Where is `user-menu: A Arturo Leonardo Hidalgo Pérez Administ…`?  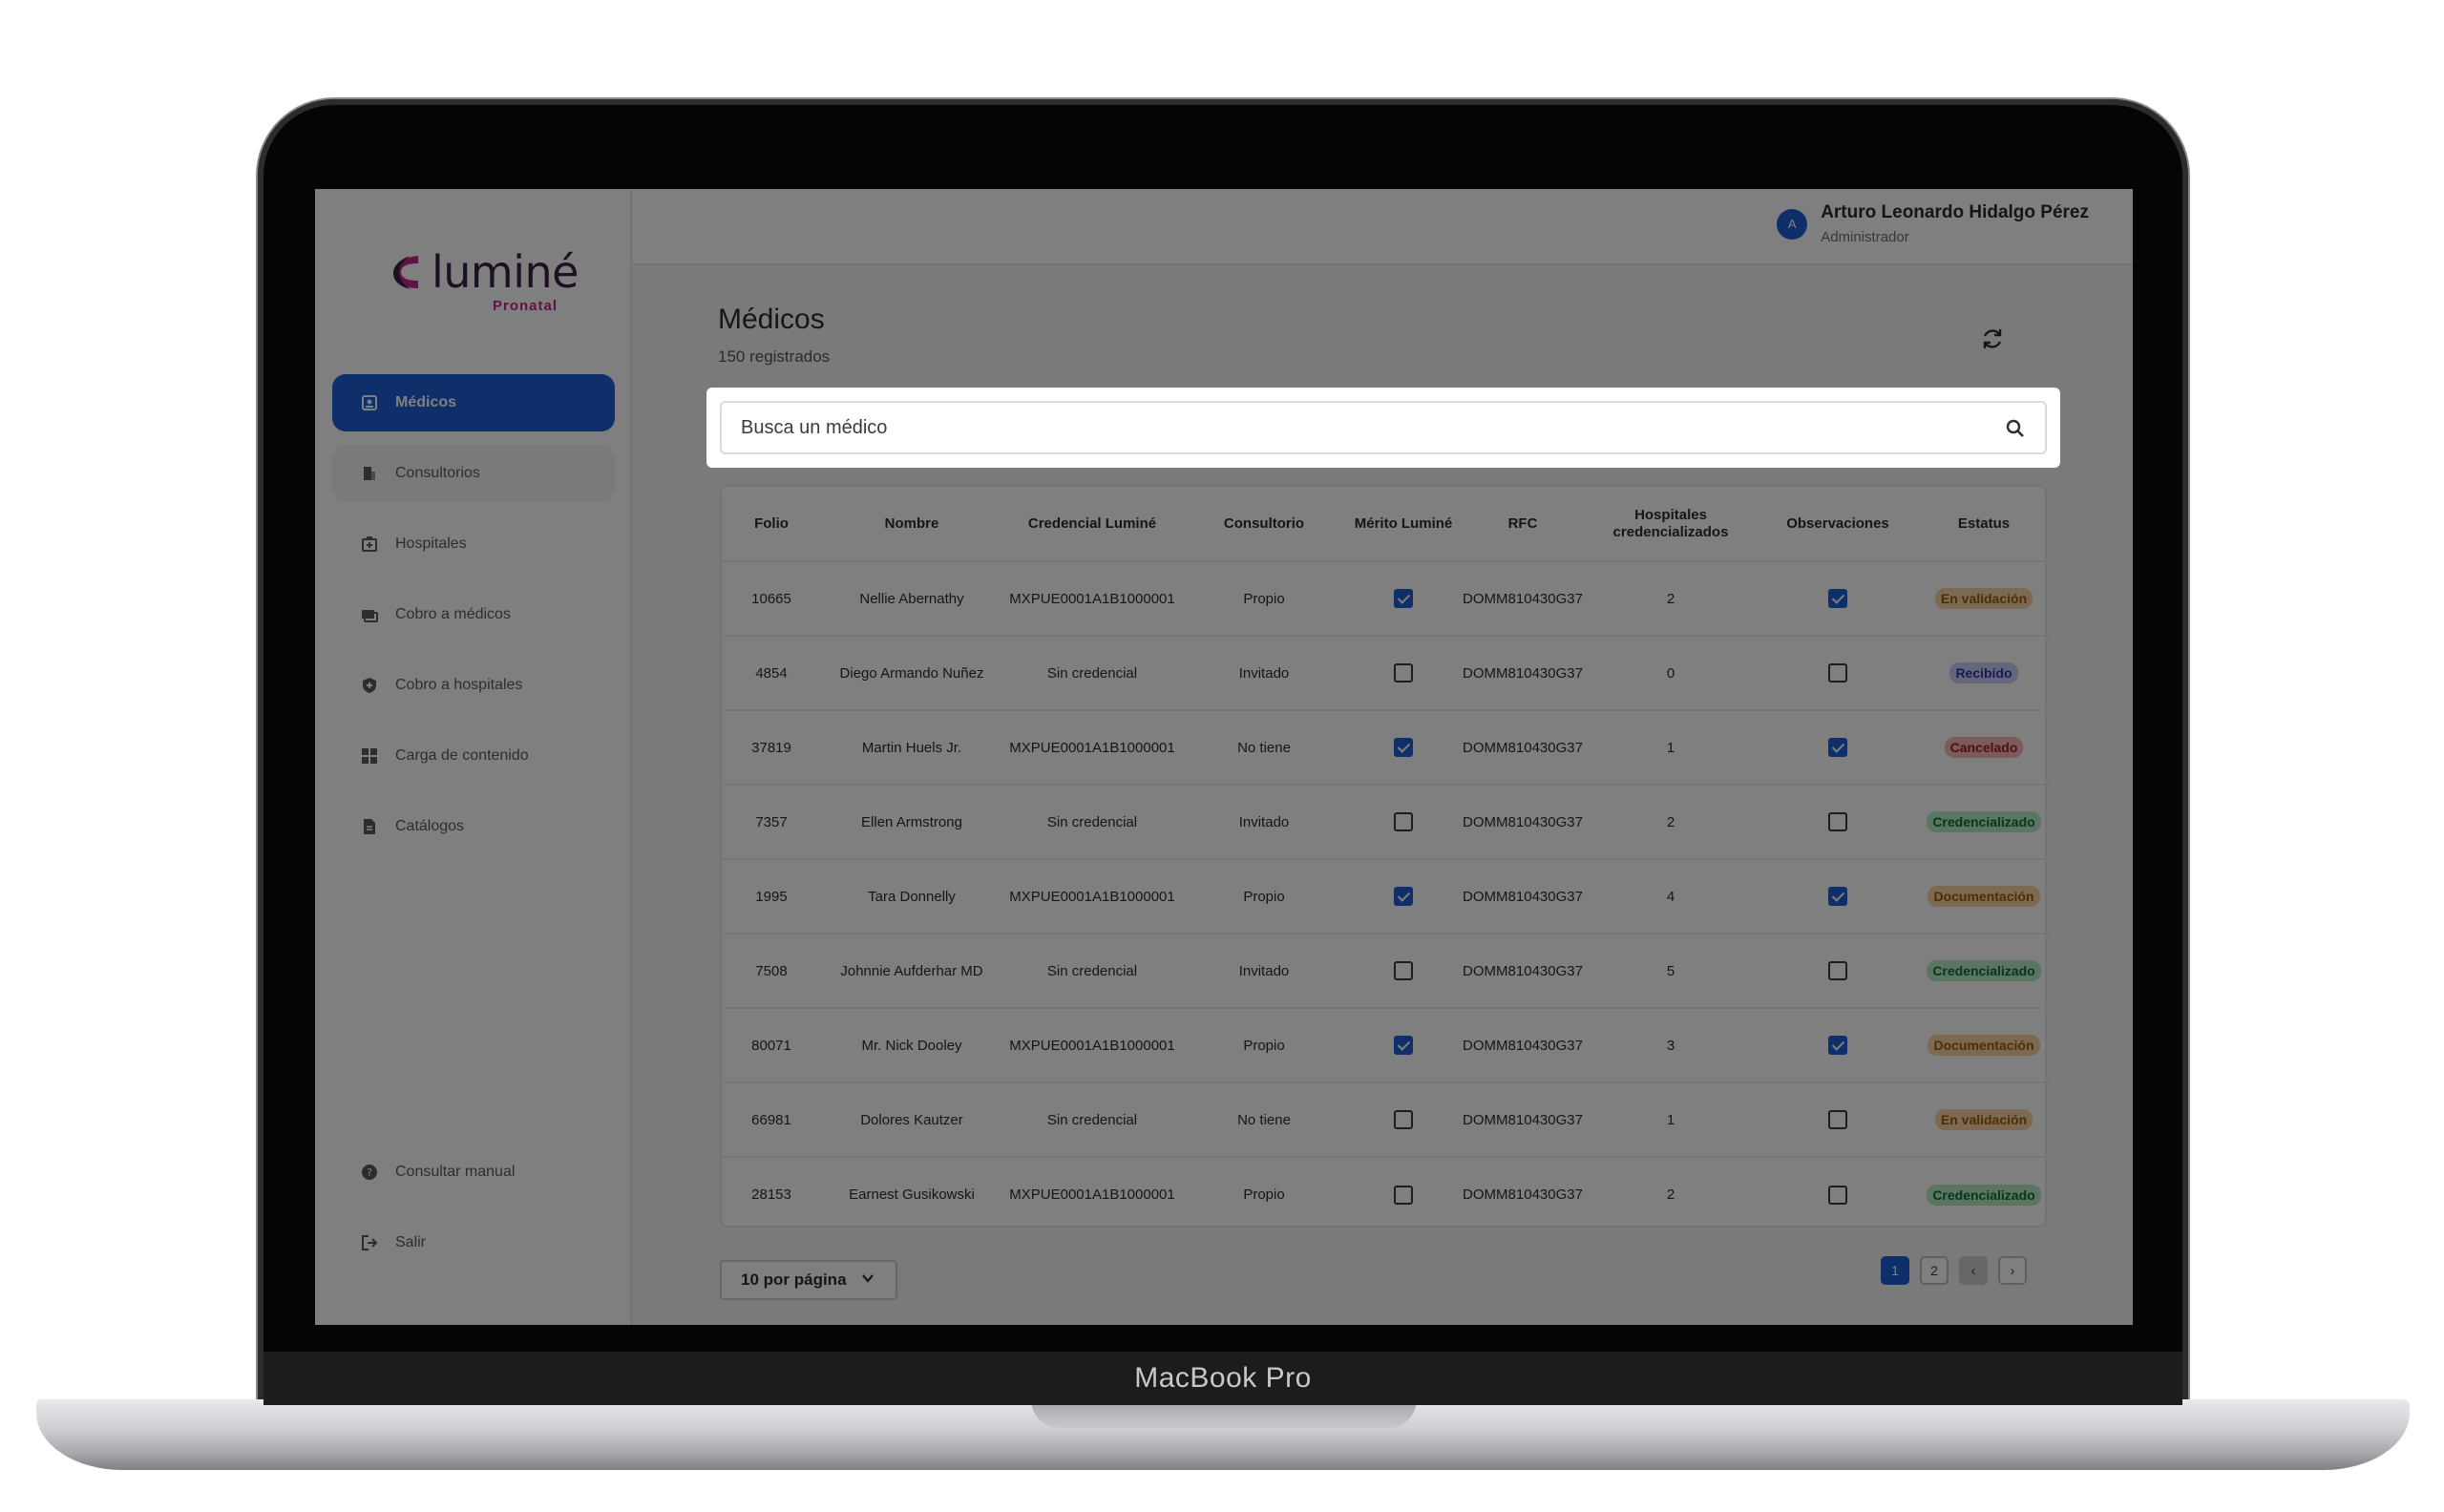 user-menu: A Arturo Leonardo Hidalgo Pérez Administ… is located at coordinates (1933, 224).